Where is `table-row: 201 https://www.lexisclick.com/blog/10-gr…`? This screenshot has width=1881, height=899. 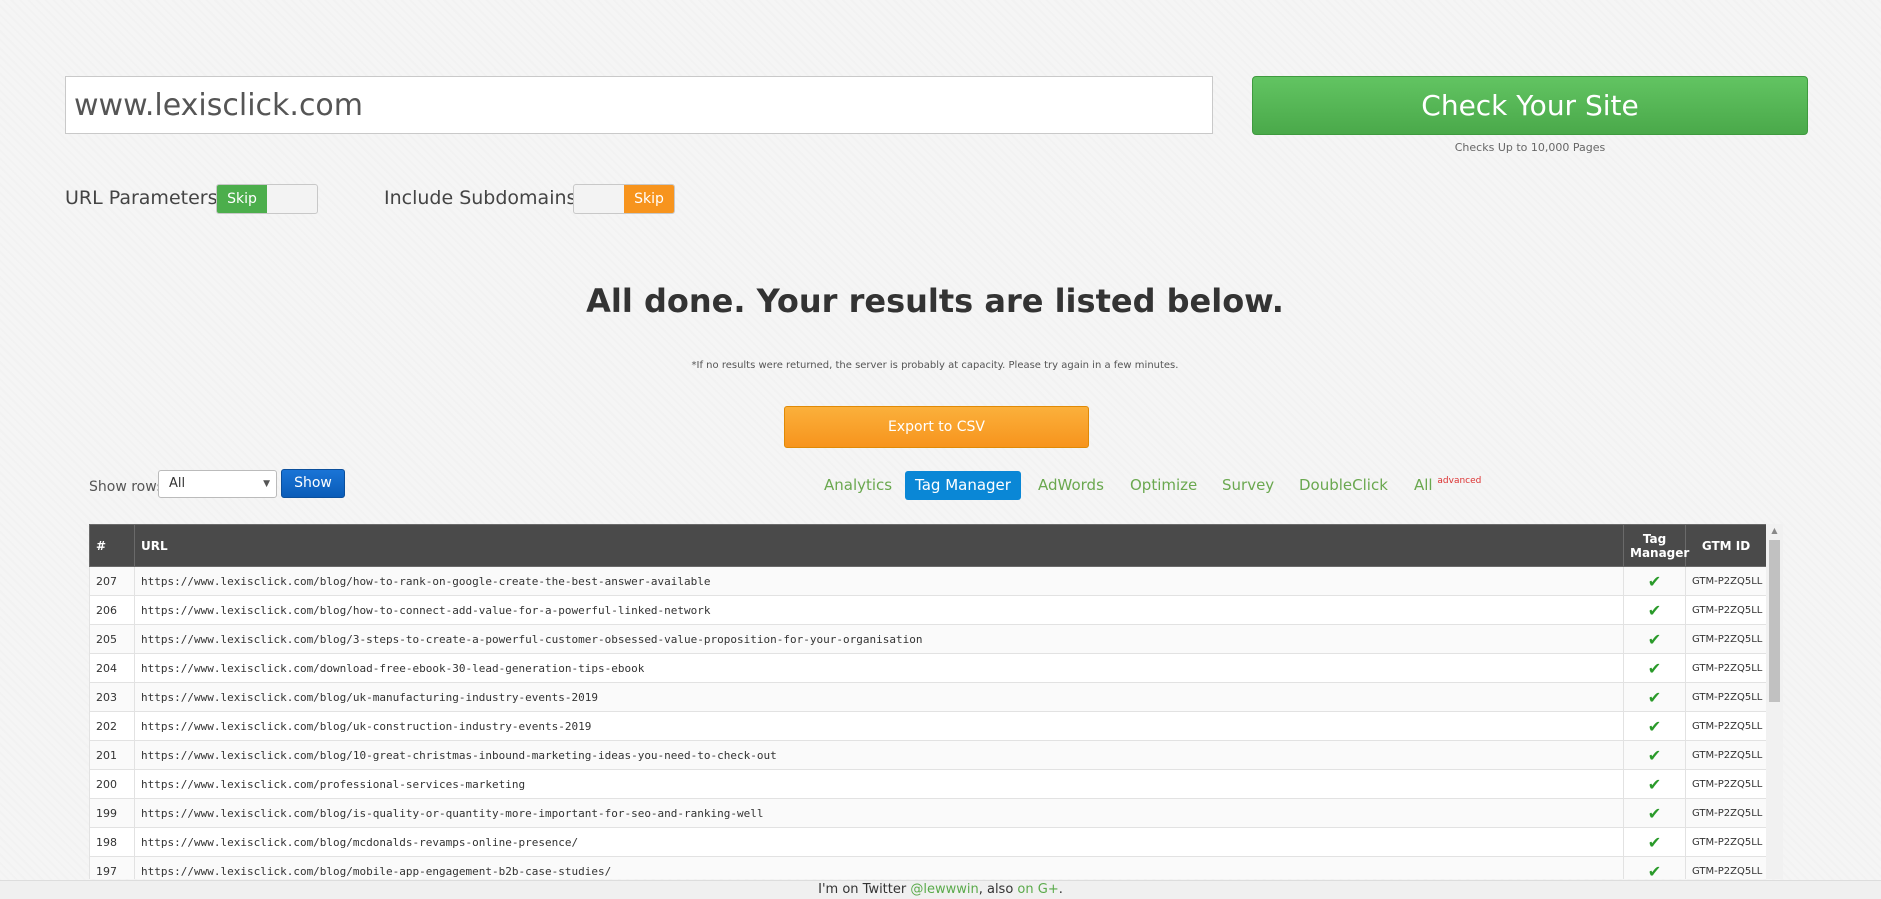 table-row: 201 https://www.lexisclick.com/blog/10-gr… is located at coordinates (928, 755).